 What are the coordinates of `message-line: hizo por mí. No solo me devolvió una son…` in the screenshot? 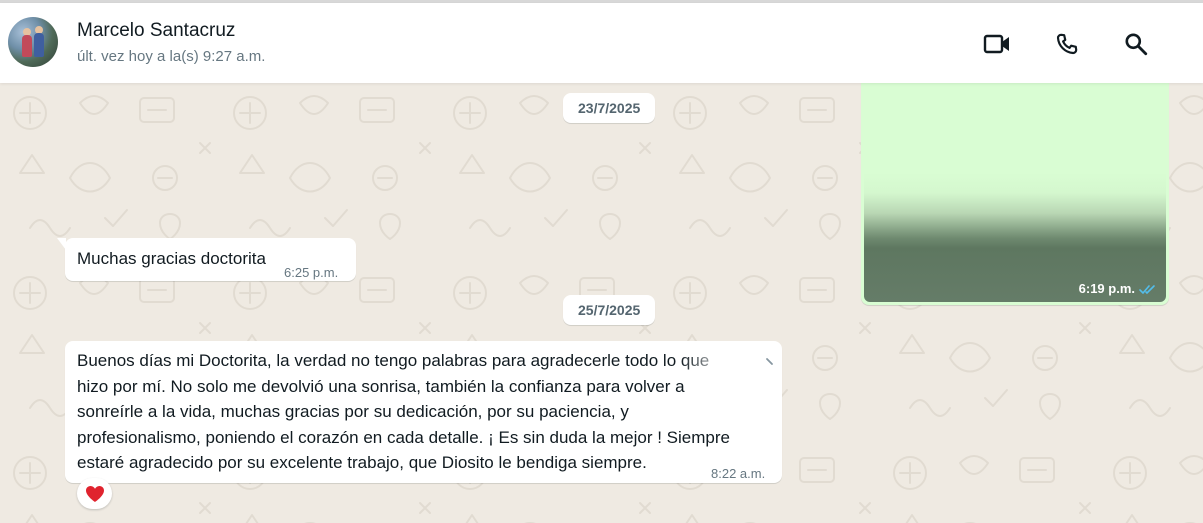 It's located at (381, 386).